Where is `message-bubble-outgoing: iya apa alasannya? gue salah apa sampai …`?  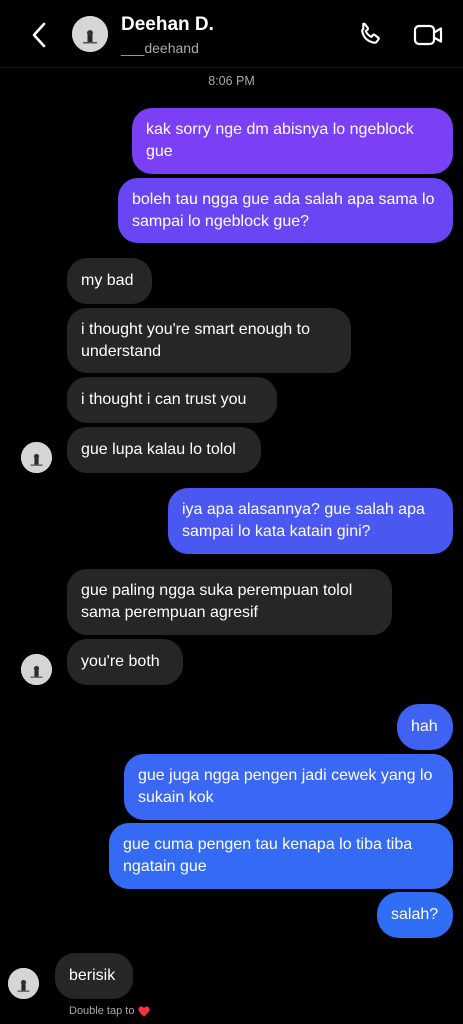 message-bubble-outgoing: iya apa alasannya? gue salah apa sampai … is located at coordinates (310, 521).